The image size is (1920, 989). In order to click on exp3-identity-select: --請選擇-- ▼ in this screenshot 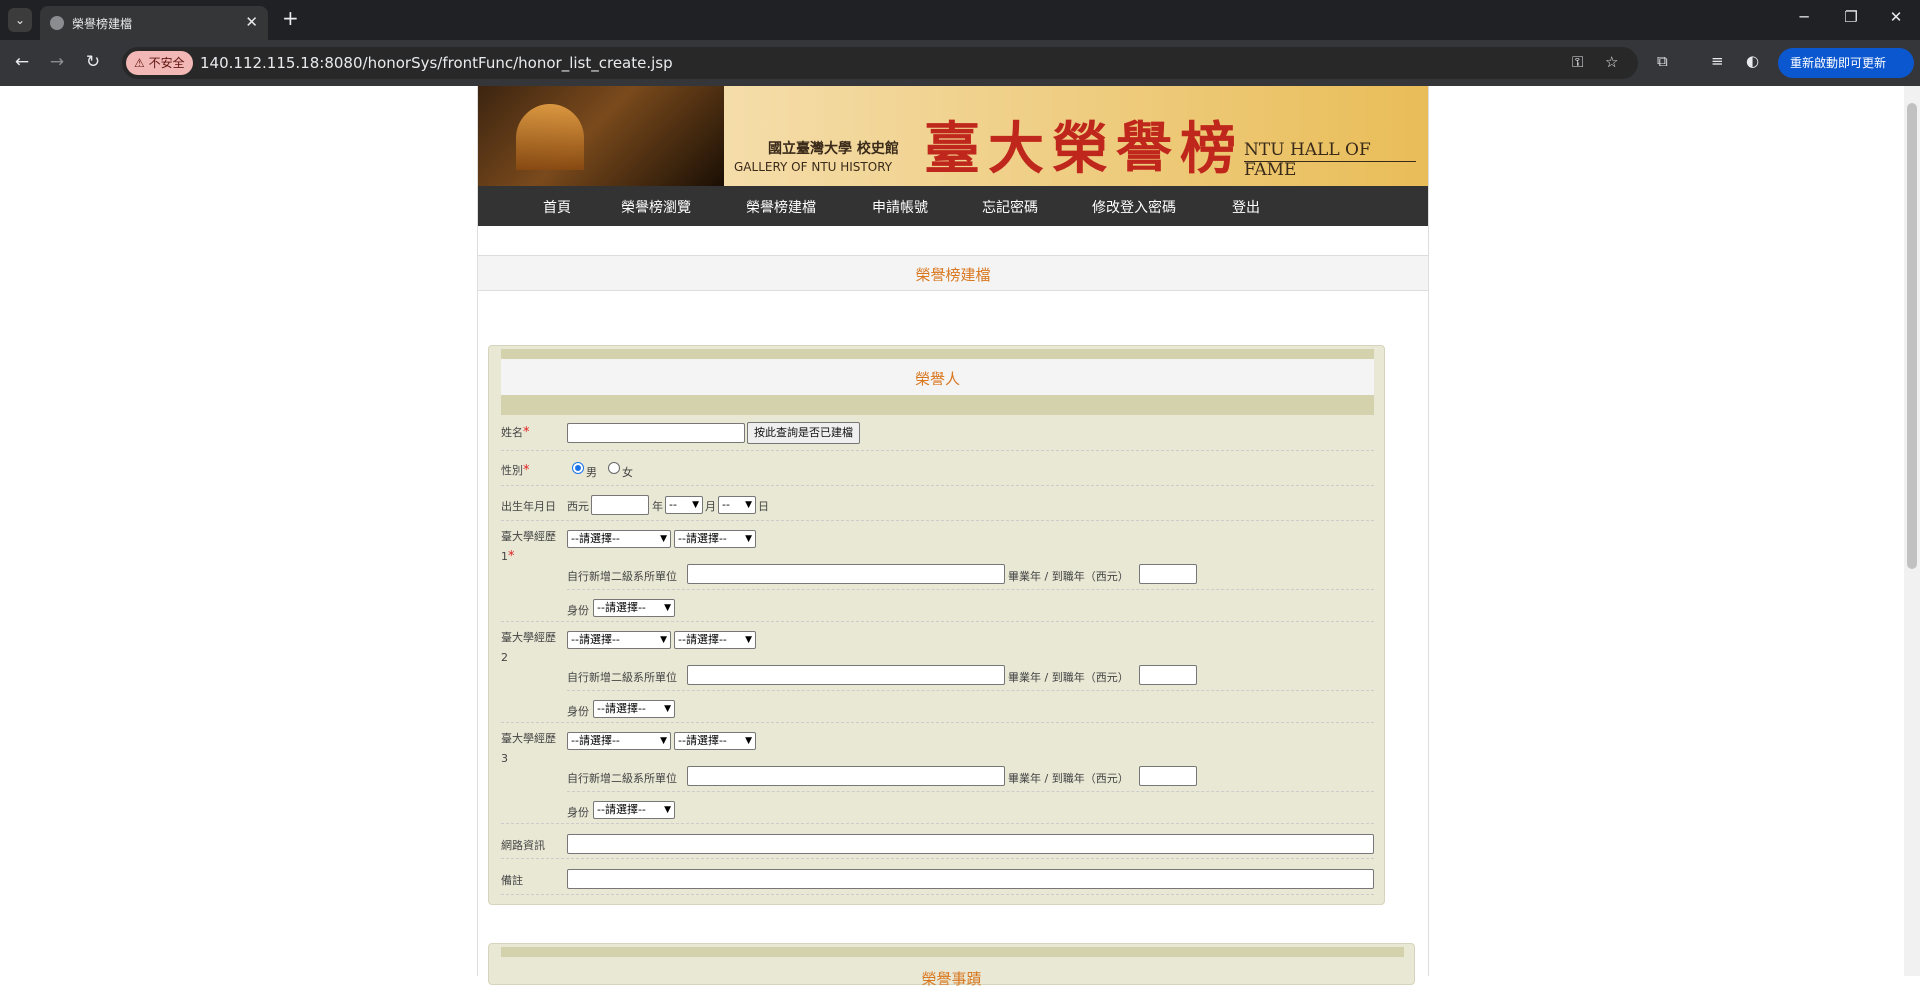, I will do `click(634, 810)`.